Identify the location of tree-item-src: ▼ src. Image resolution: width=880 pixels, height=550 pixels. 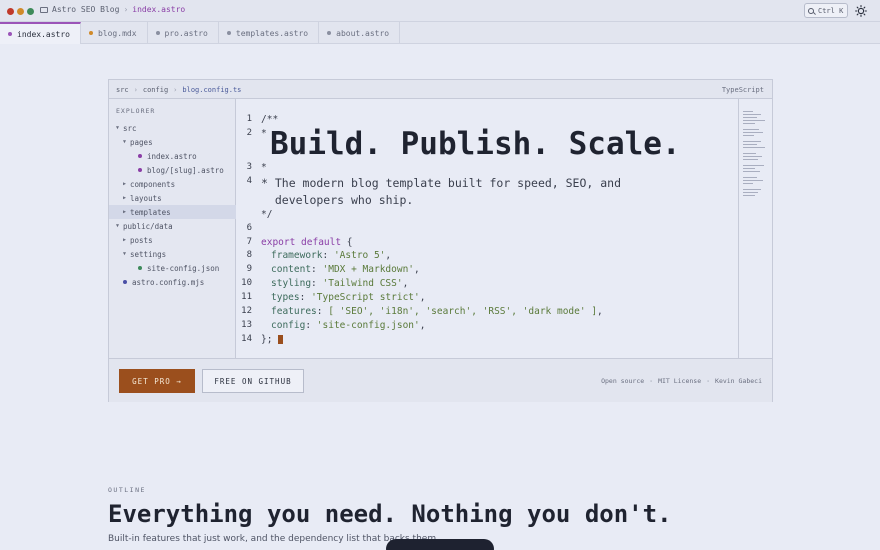
(176, 128).